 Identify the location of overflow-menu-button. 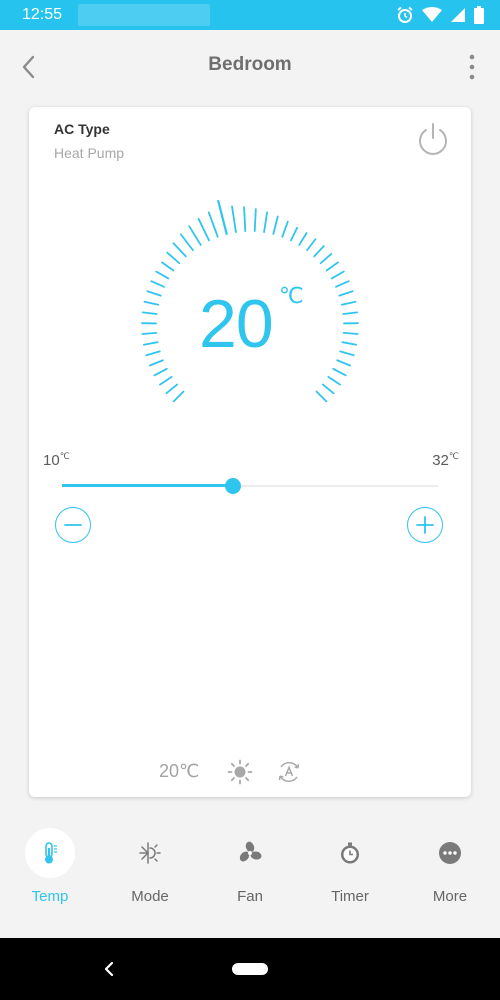
(472, 67).